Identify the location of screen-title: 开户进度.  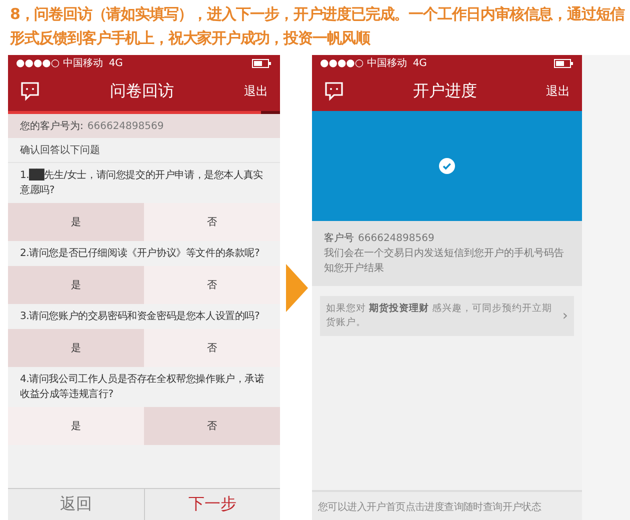
(445, 91).